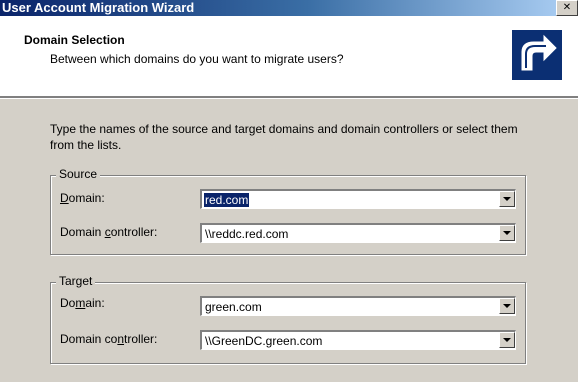 Image resolution: width=578 pixels, height=382 pixels. Describe the element at coordinates (76, 281) in the screenshot. I see `target-legend: Target` at that location.